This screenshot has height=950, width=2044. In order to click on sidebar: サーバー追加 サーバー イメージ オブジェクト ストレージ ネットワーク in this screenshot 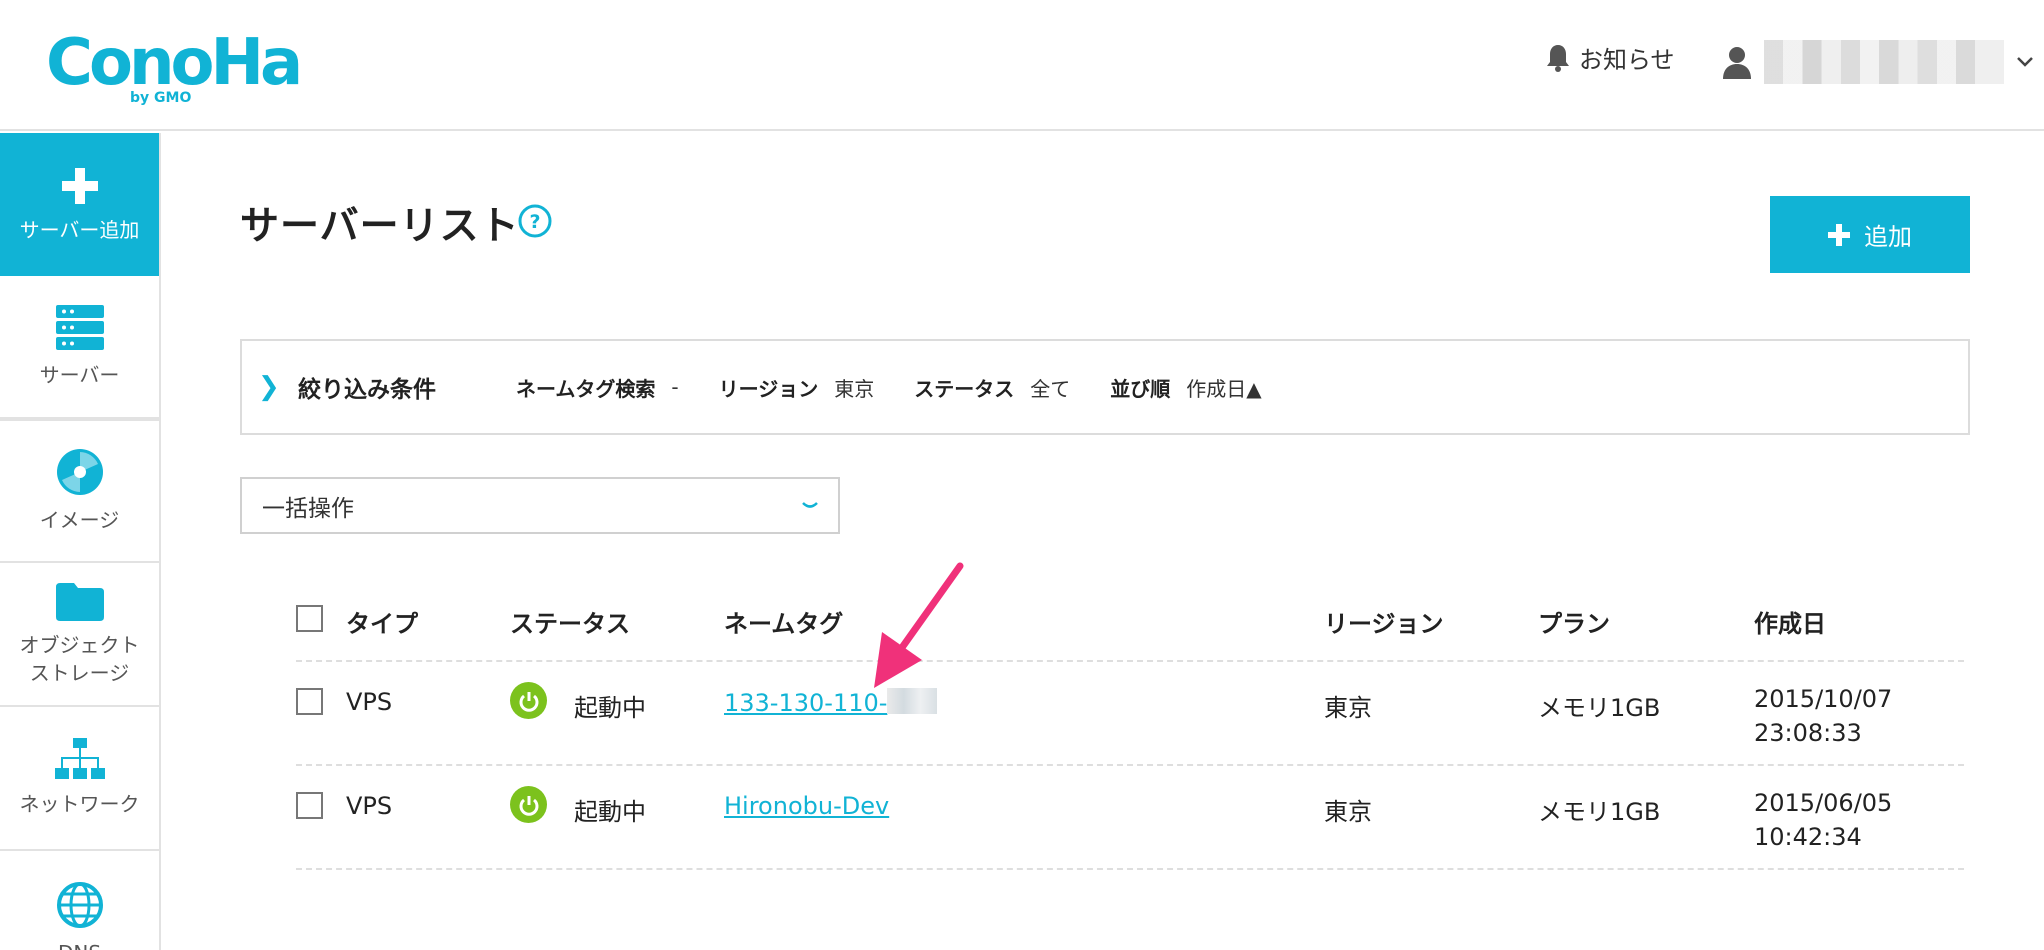, I will do `click(80, 541)`.